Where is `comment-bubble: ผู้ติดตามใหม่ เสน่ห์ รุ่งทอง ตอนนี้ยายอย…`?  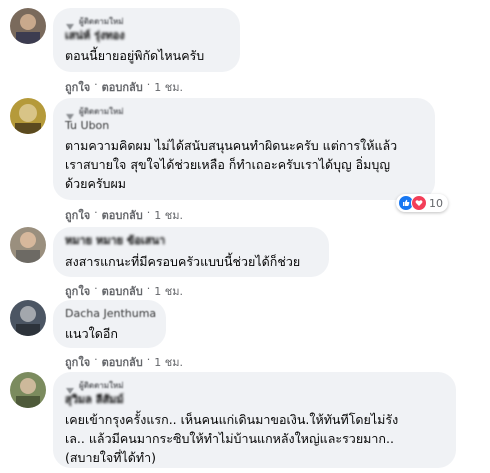
comment-bubble: ผู้ติดตามใหม่ เสน่ห์ รุ่งทอง ตอนนี้ยายอย… is located at coordinates (146, 40).